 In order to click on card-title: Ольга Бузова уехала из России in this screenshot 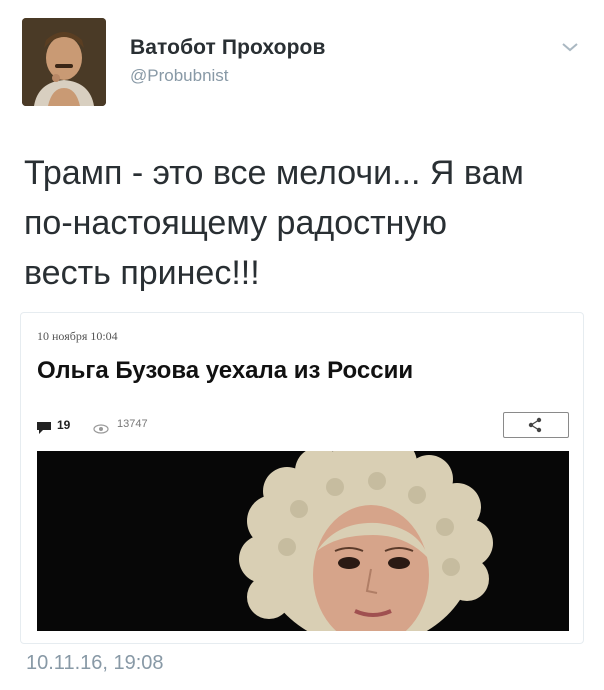, I will do `click(225, 371)`.